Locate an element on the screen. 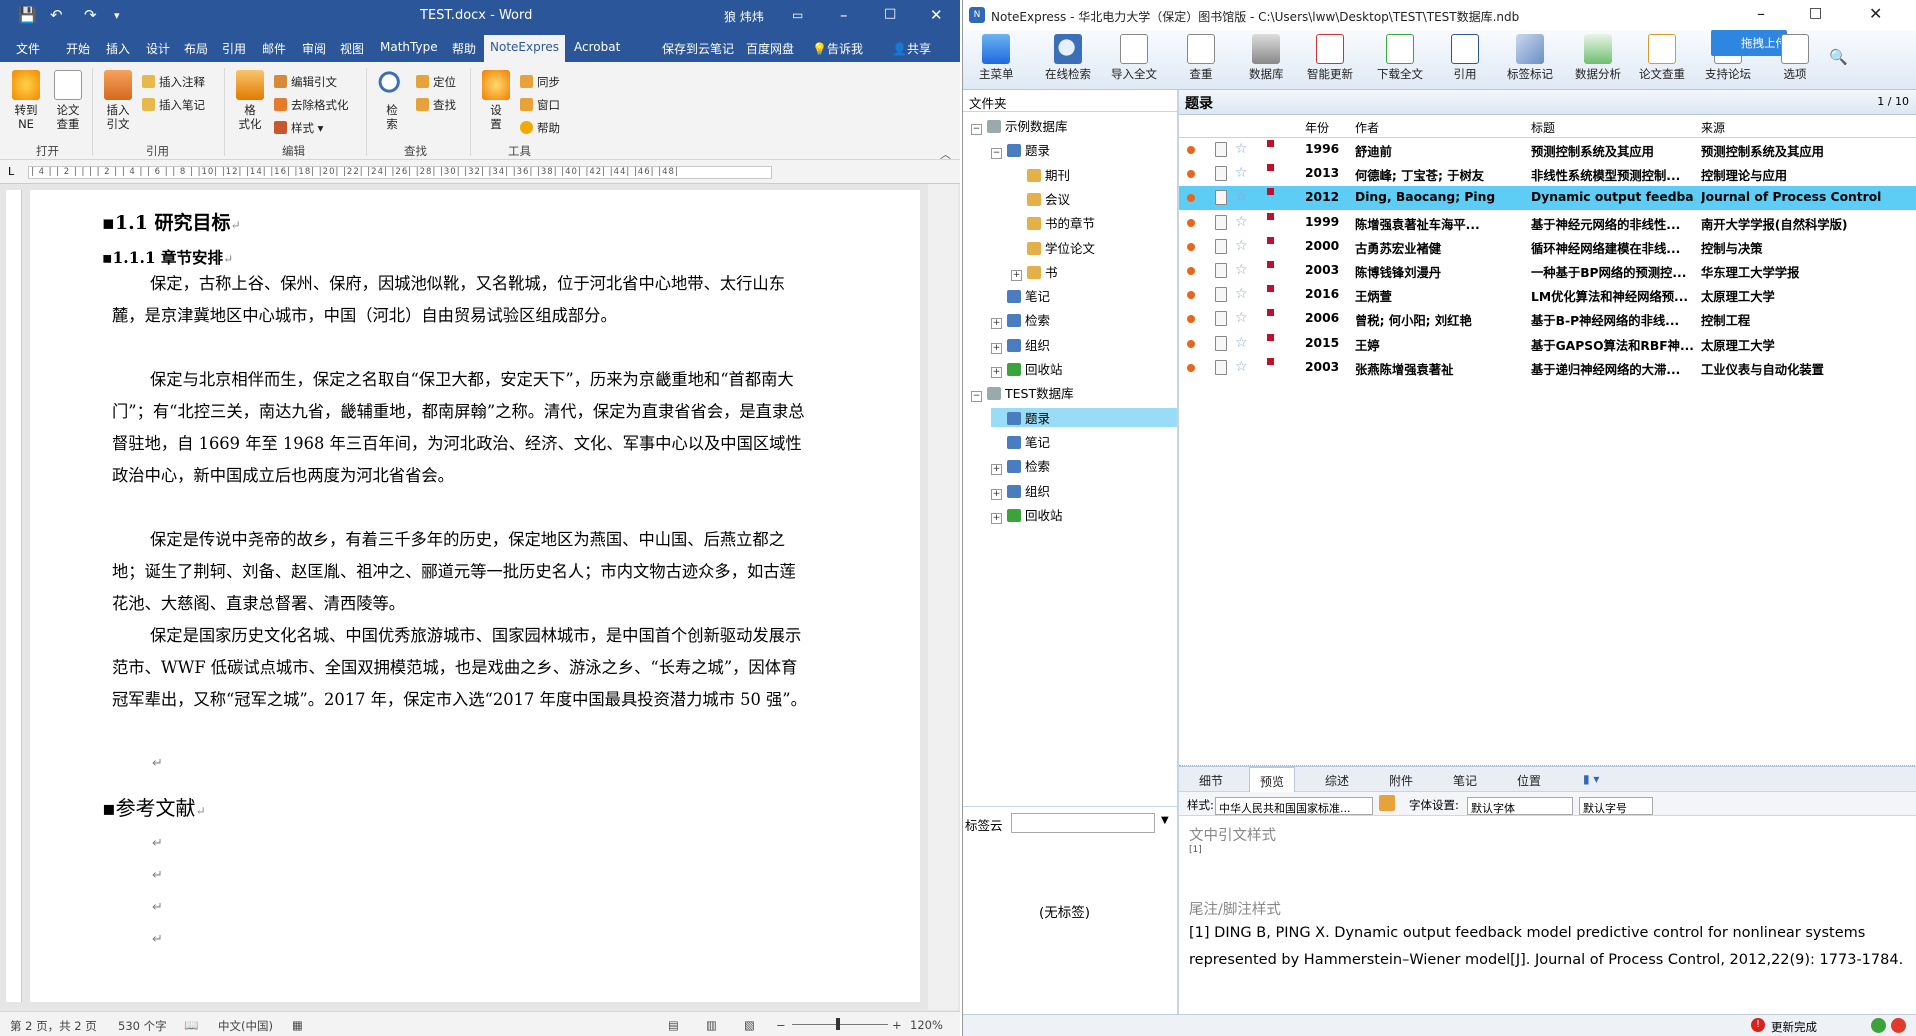 This screenshot has height=1036, width=1916. tab-mailings: 邮件 is located at coordinates (274, 48).